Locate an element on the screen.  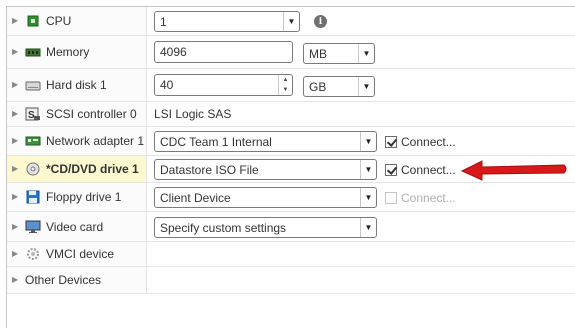
memory-size-value: 4096 is located at coordinates (173, 52).